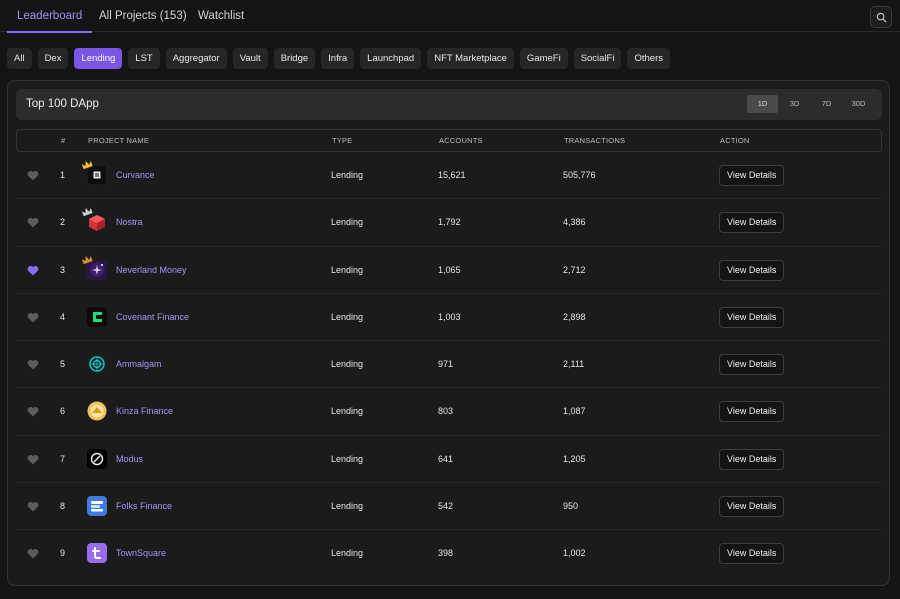  Describe the element at coordinates (446, 364) in the screenshot. I see `accounts-cell: 971` at that location.